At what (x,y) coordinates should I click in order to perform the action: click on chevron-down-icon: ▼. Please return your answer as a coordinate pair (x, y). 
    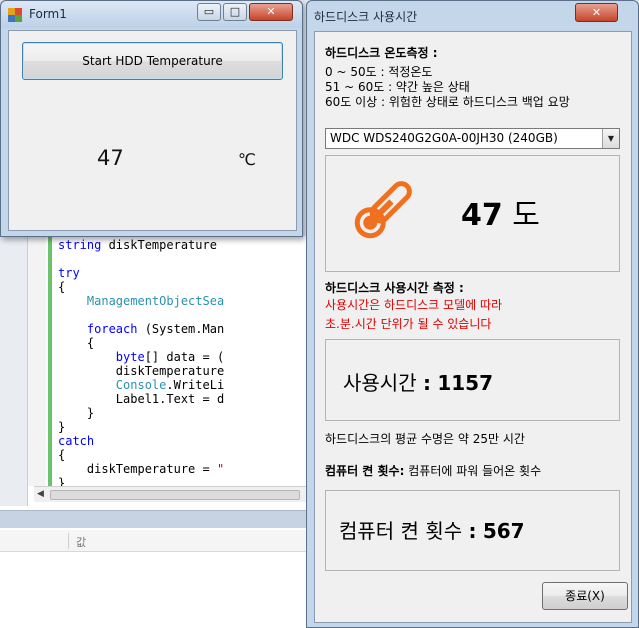
    Looking at the image, I should click on (610, 138).